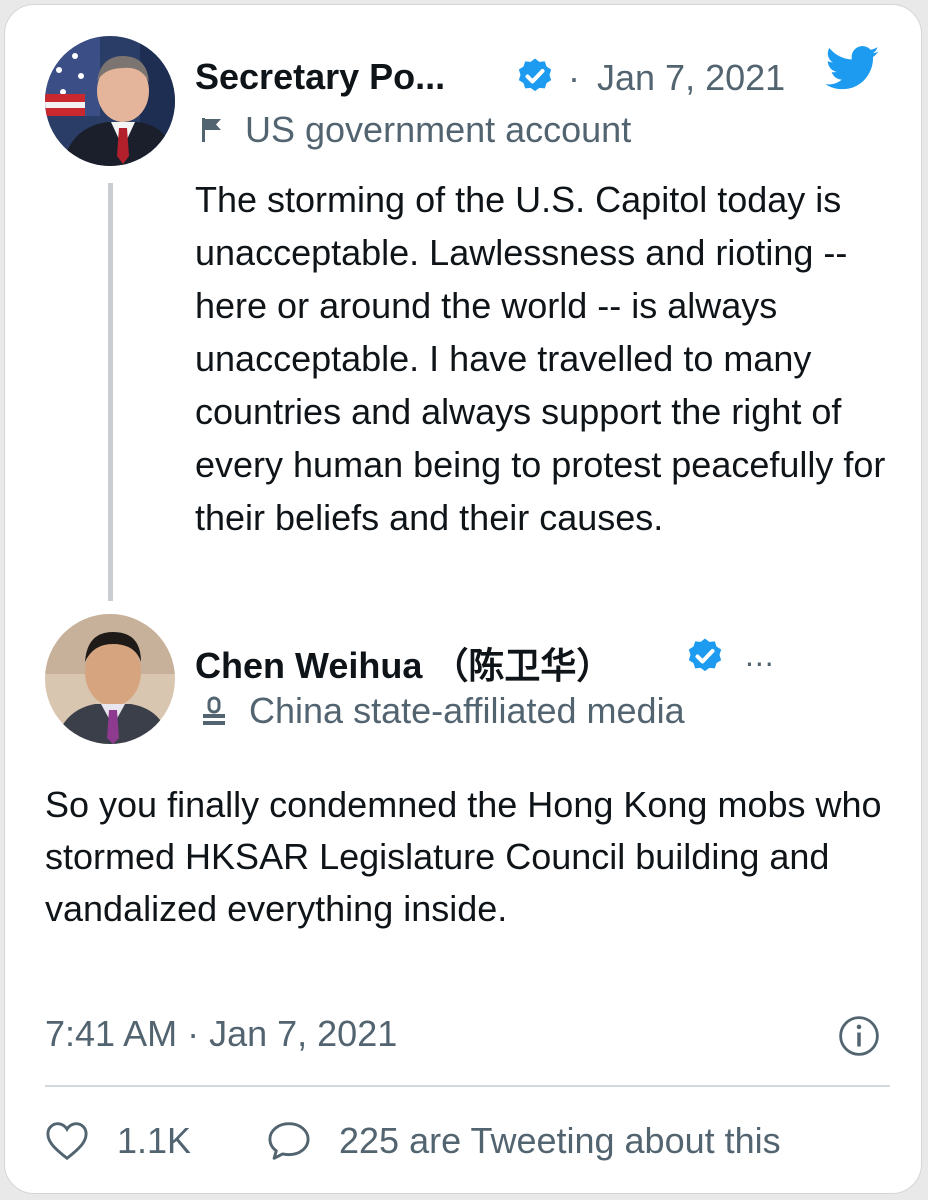 This screenshot has height=1200, width=928. Describe the element at coordinates (289, 1141) in the screenshot. I see `speech-bubble-icon` at that location.